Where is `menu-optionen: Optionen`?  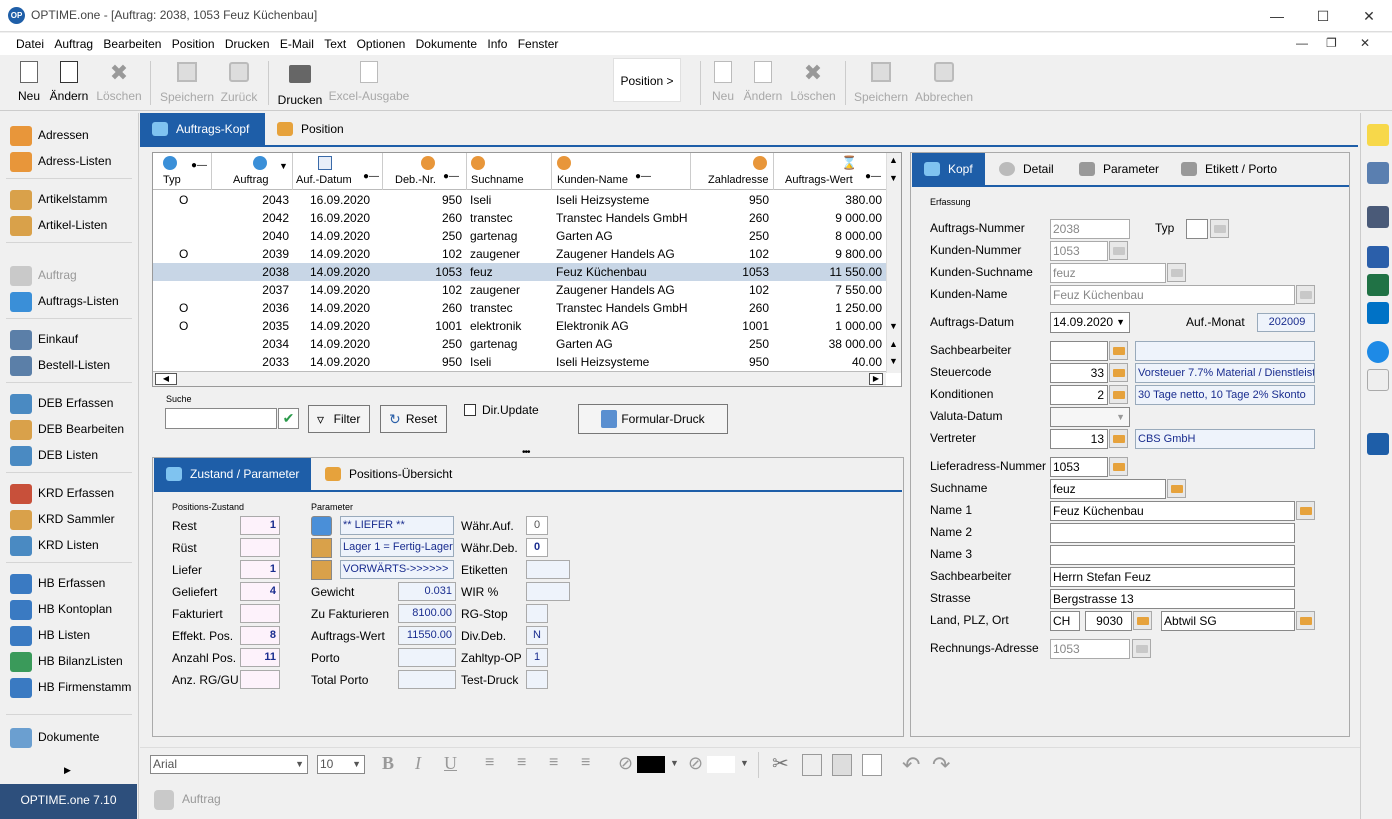
menu-optionen: Optionen is located at coordinates (381, 42).